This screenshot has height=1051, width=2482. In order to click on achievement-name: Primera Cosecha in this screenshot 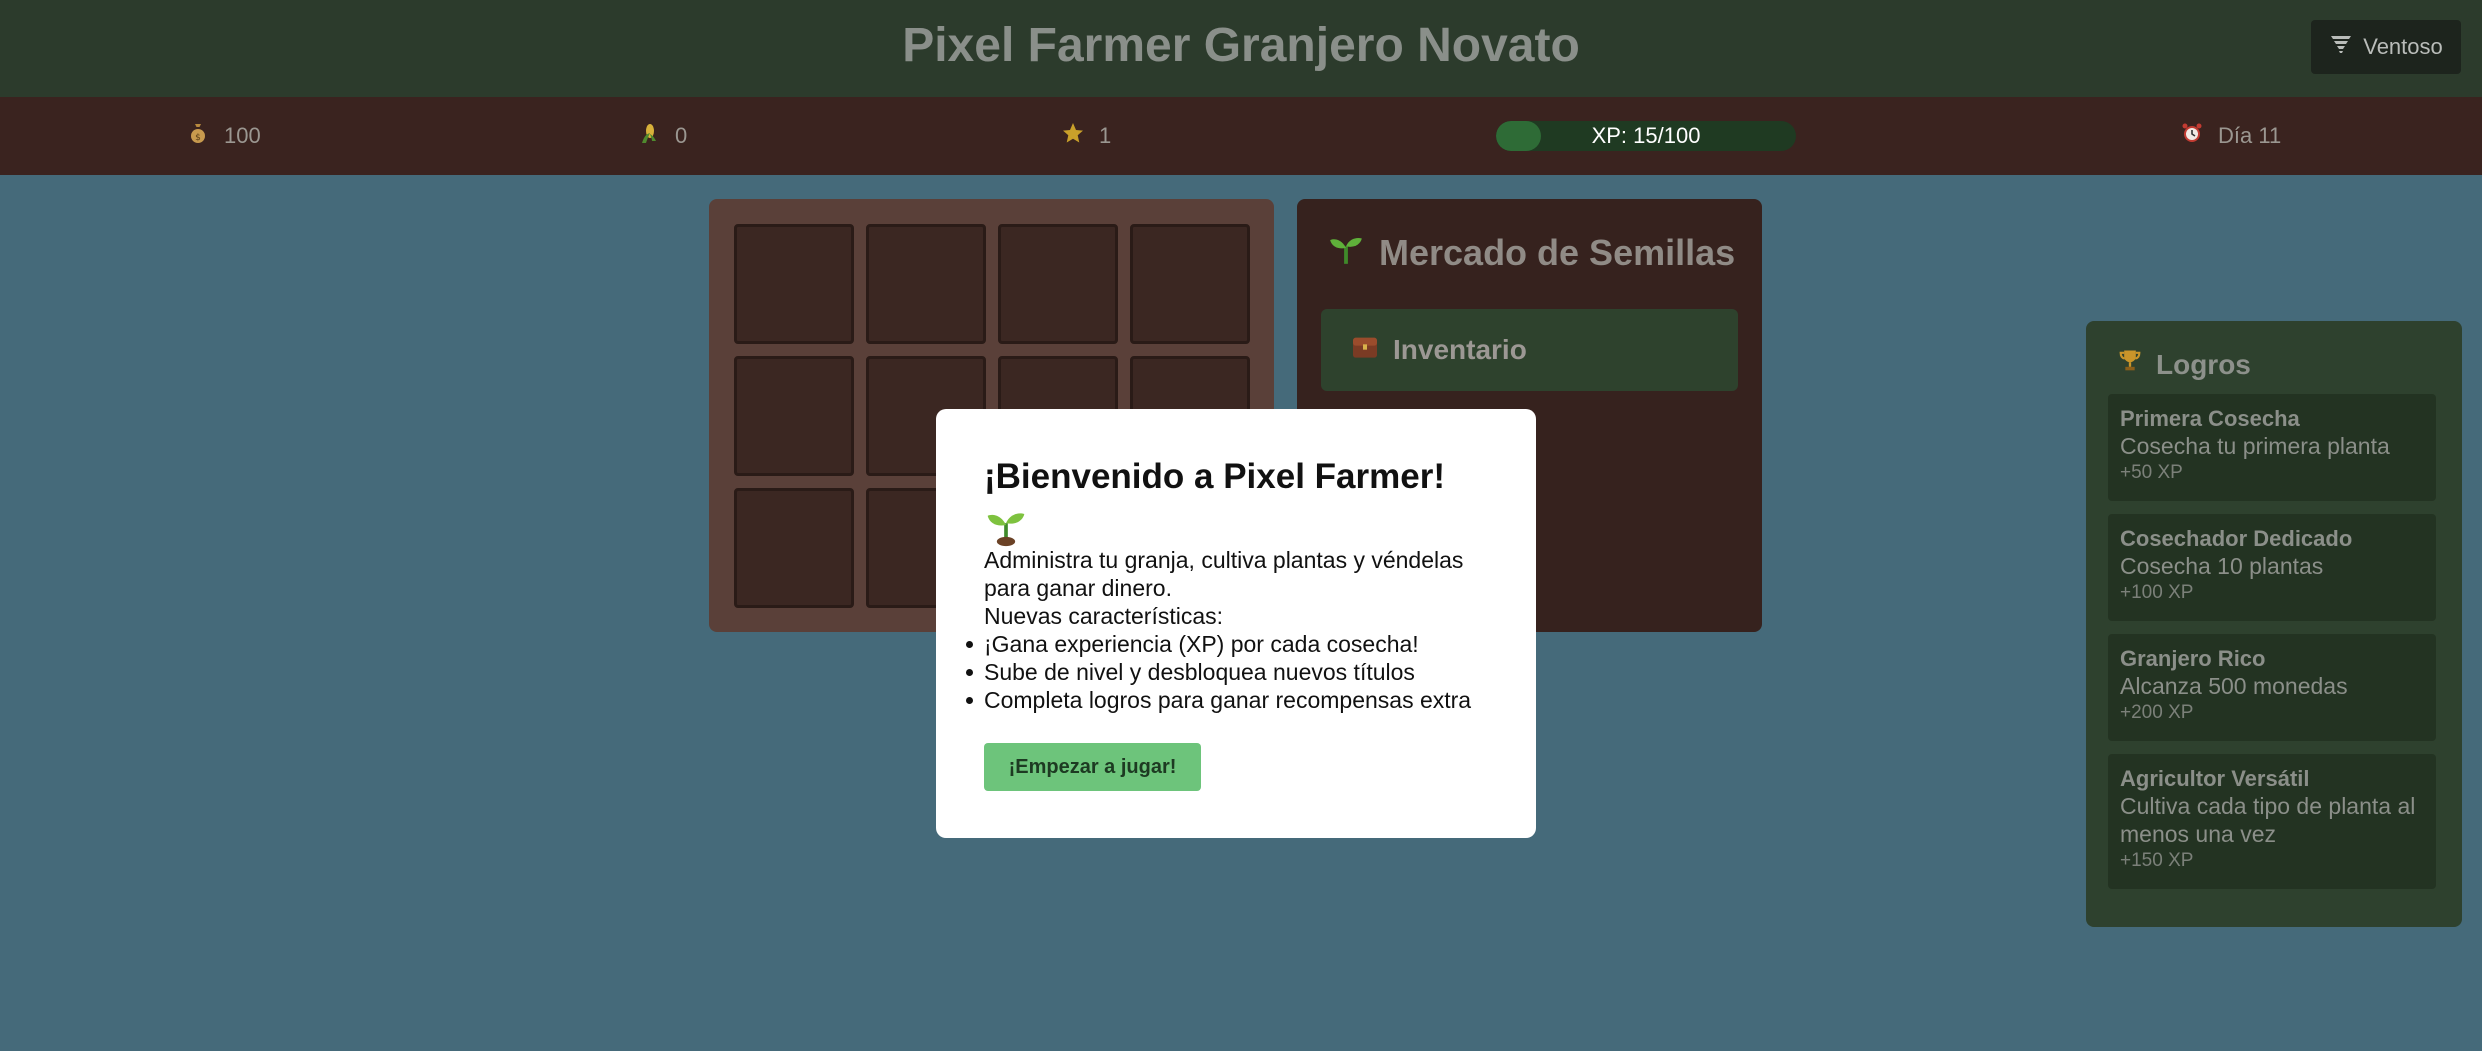, I will do `click(2210, 418)`.